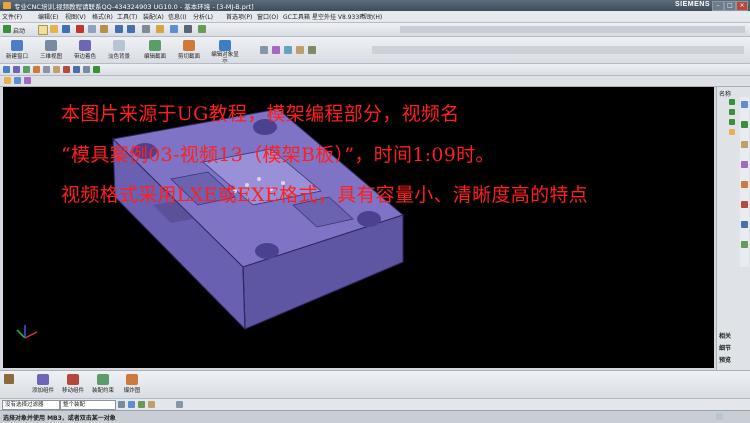  I want to click on maximize-icon: □, so click(730, 6).